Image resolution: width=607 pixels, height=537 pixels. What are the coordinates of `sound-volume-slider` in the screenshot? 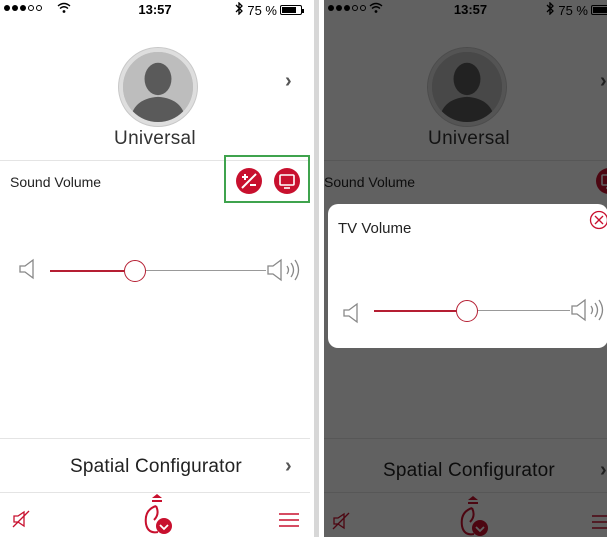 It's located at (158, 271).